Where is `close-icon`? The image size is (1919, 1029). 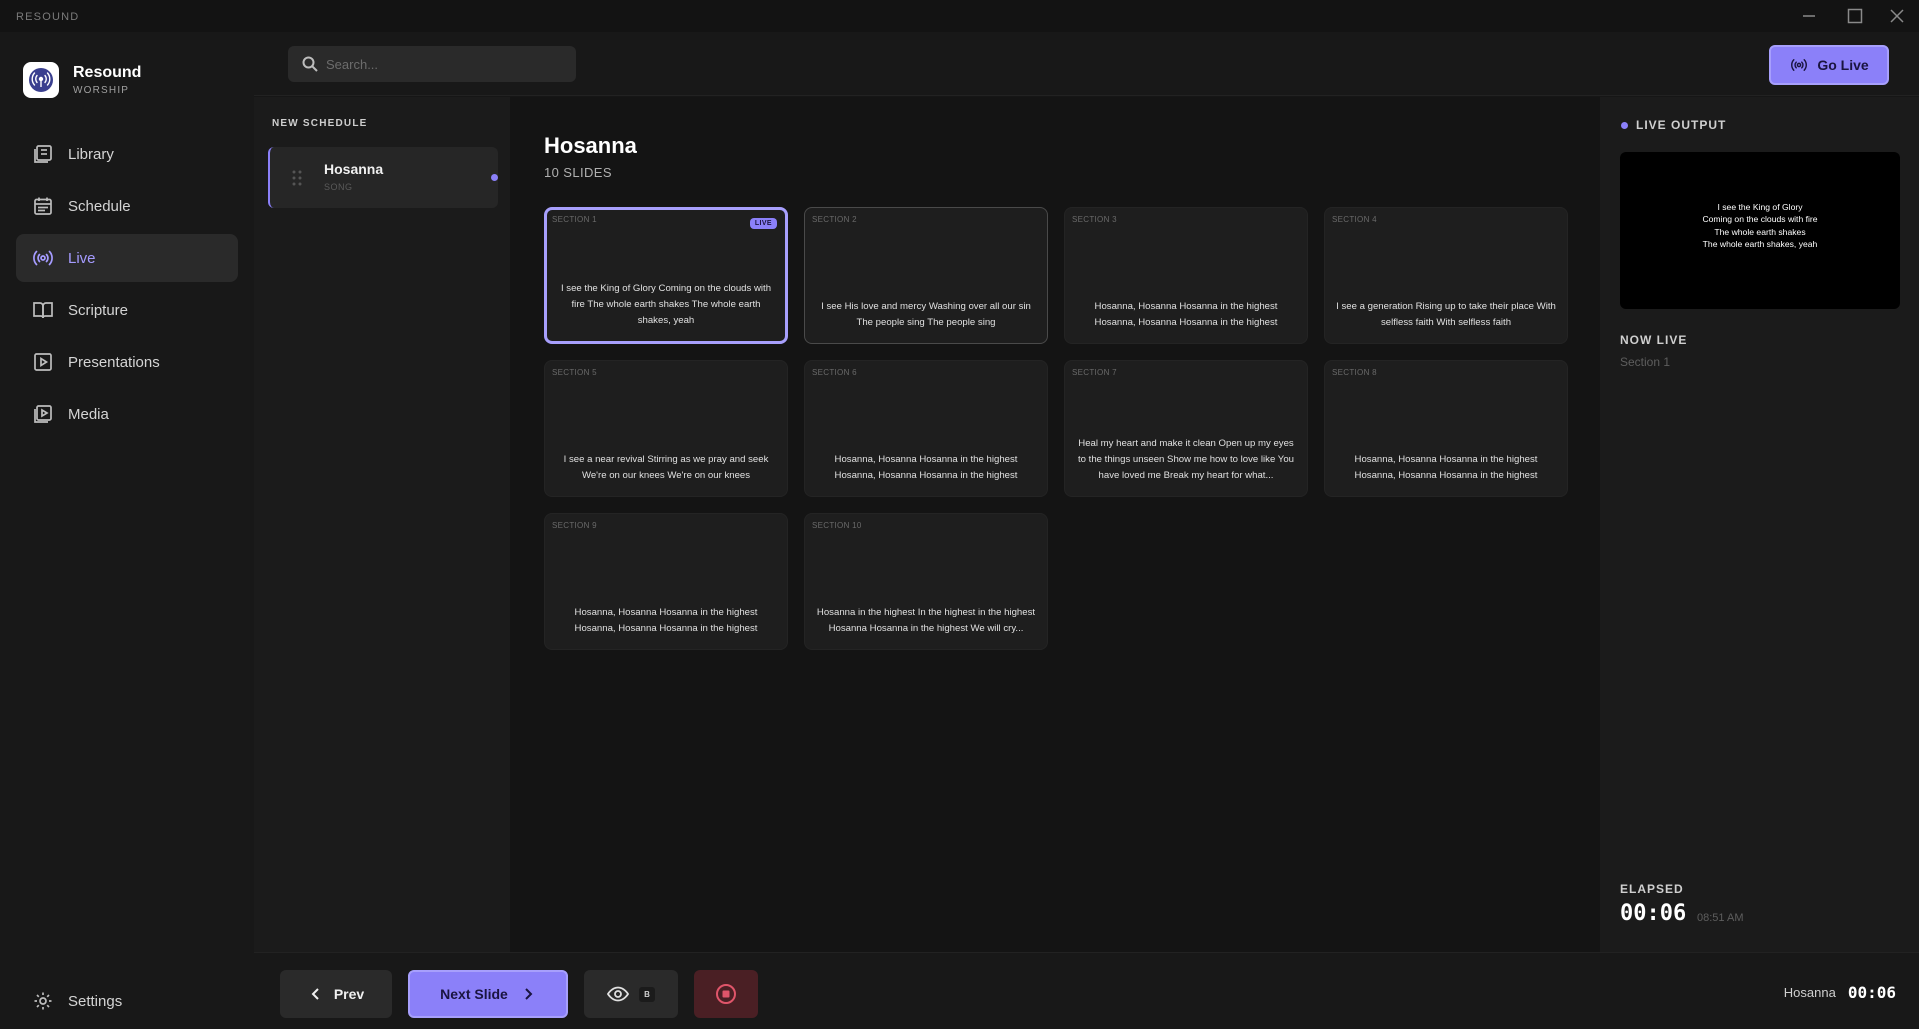 close-icon is located at coordinates (1897, 16).